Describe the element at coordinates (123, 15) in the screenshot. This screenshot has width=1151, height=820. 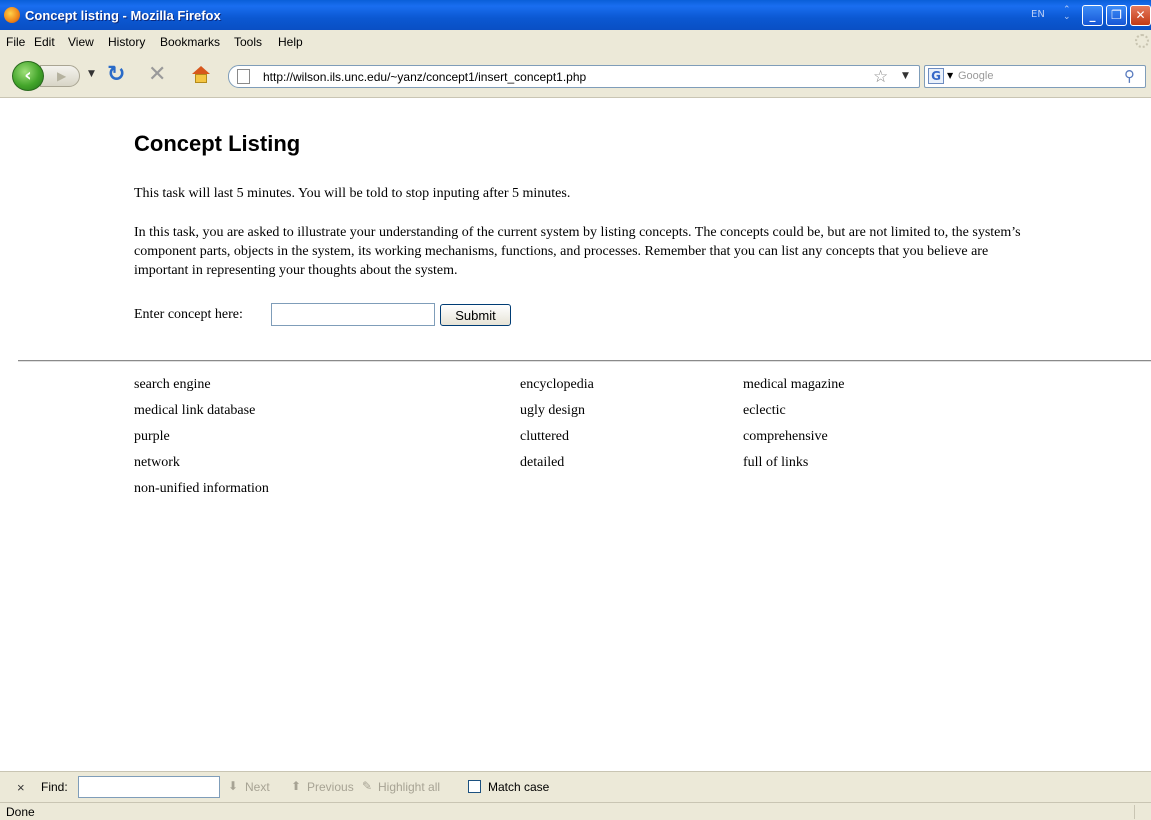
I see `window-title: Concept listing - Mozilla Firefox` at that location.